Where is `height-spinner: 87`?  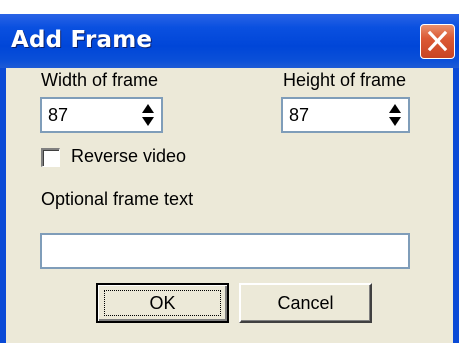 height-spinner: 87 is located at coordinates (345, 115).